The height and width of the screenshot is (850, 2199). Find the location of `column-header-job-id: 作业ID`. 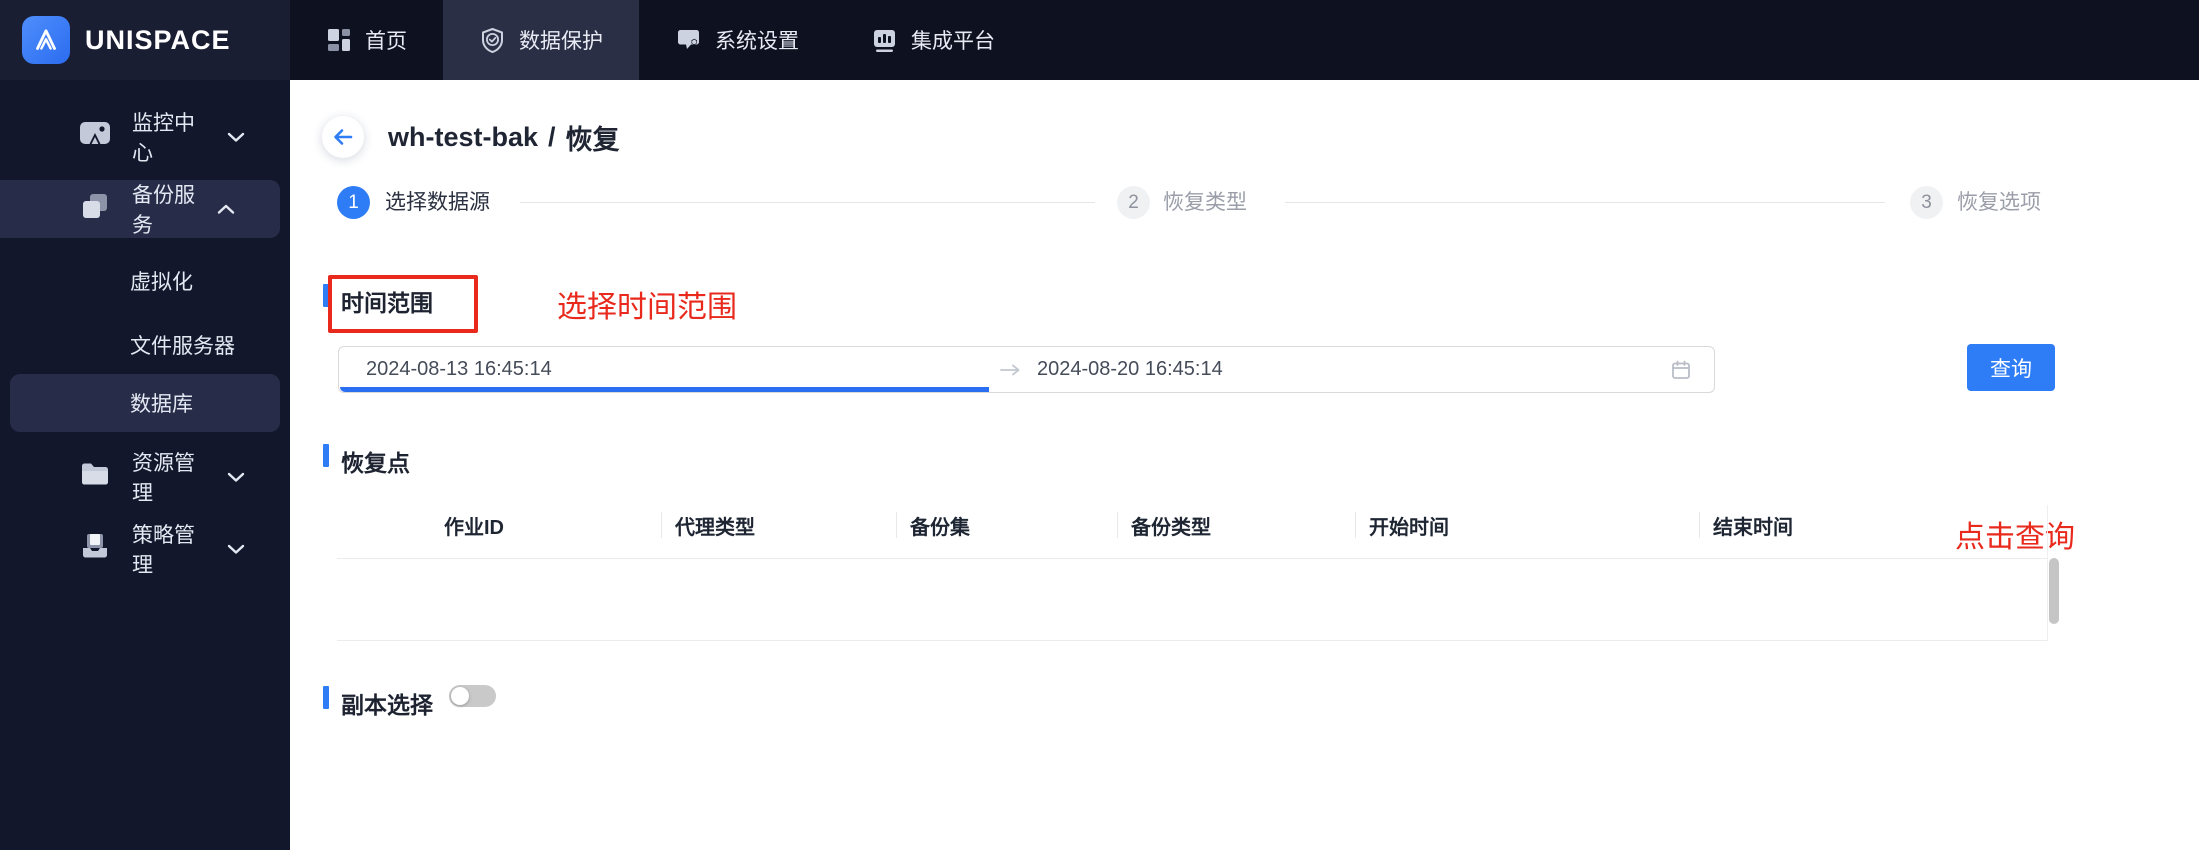

column-header-job-id: 作业ID is located at coordinates (474, 527).